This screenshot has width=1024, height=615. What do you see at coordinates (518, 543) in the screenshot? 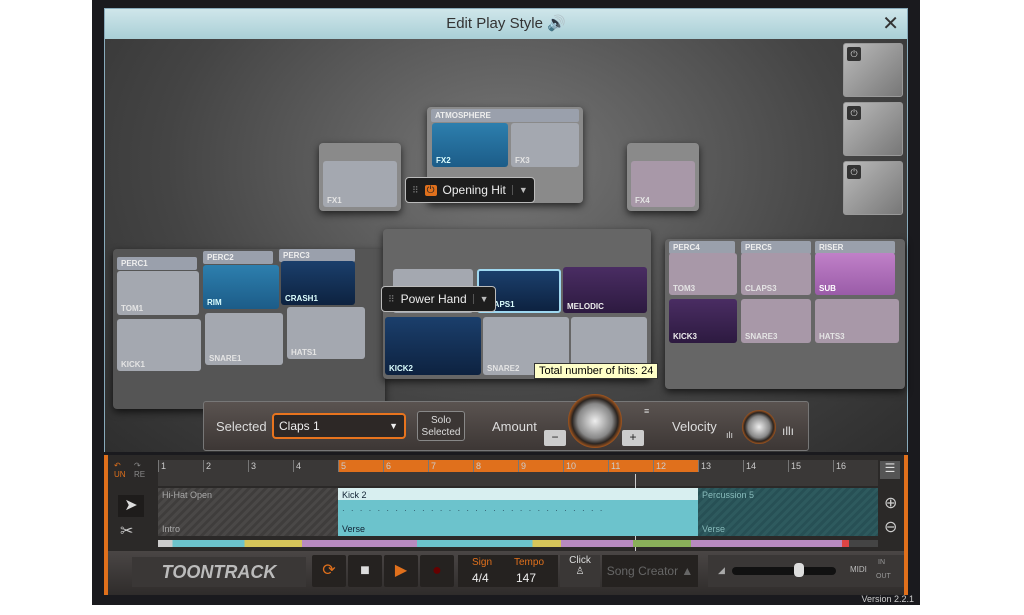
I see `song-overview` at bounding box center [518, 543].